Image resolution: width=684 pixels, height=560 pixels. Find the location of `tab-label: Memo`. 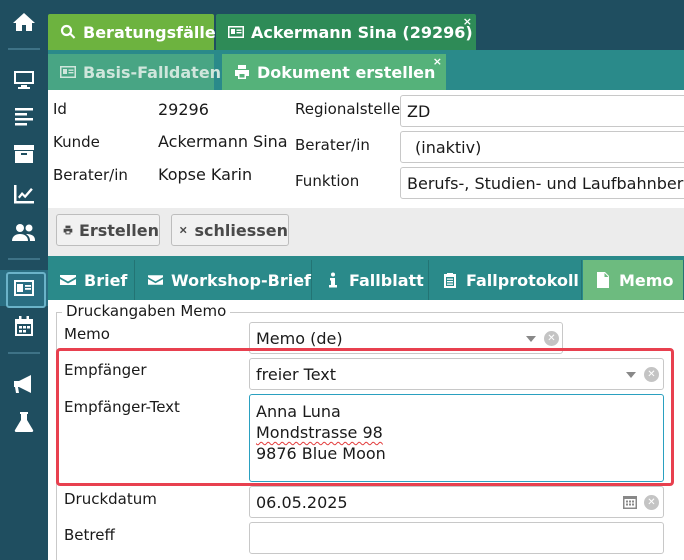

tab-label: Memo is located at coordinates (646, 280).